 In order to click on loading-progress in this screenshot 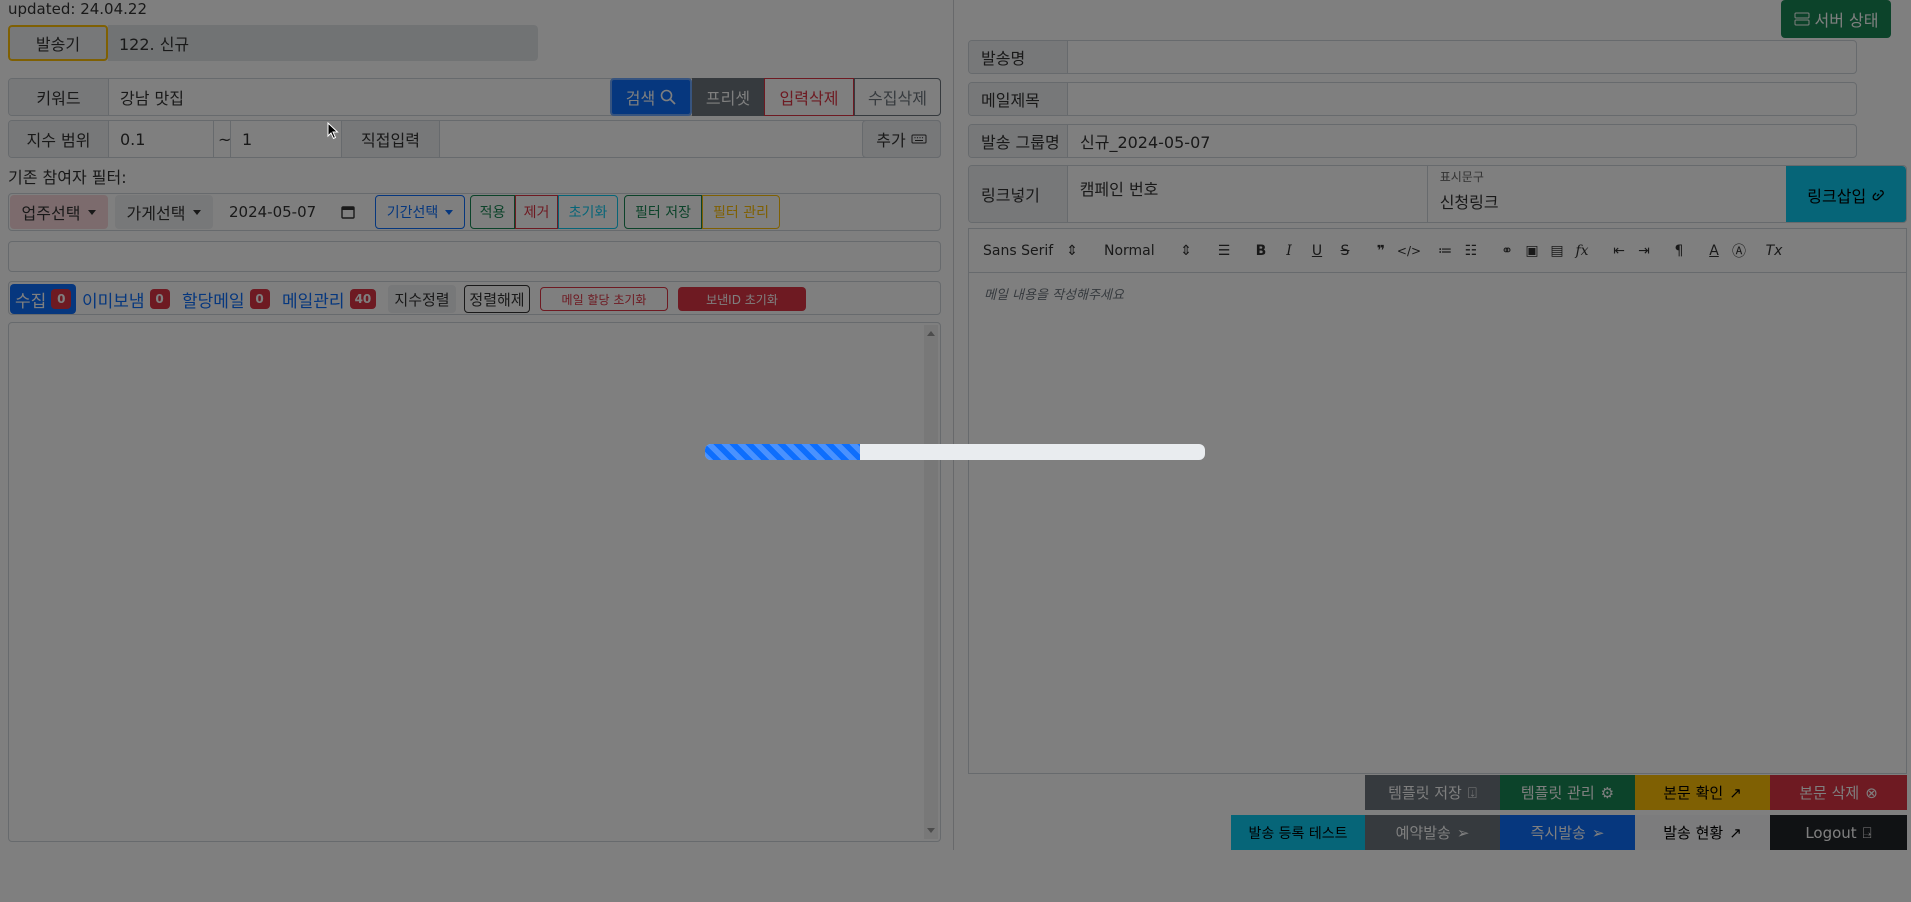, I will do `click(955, 452)`.